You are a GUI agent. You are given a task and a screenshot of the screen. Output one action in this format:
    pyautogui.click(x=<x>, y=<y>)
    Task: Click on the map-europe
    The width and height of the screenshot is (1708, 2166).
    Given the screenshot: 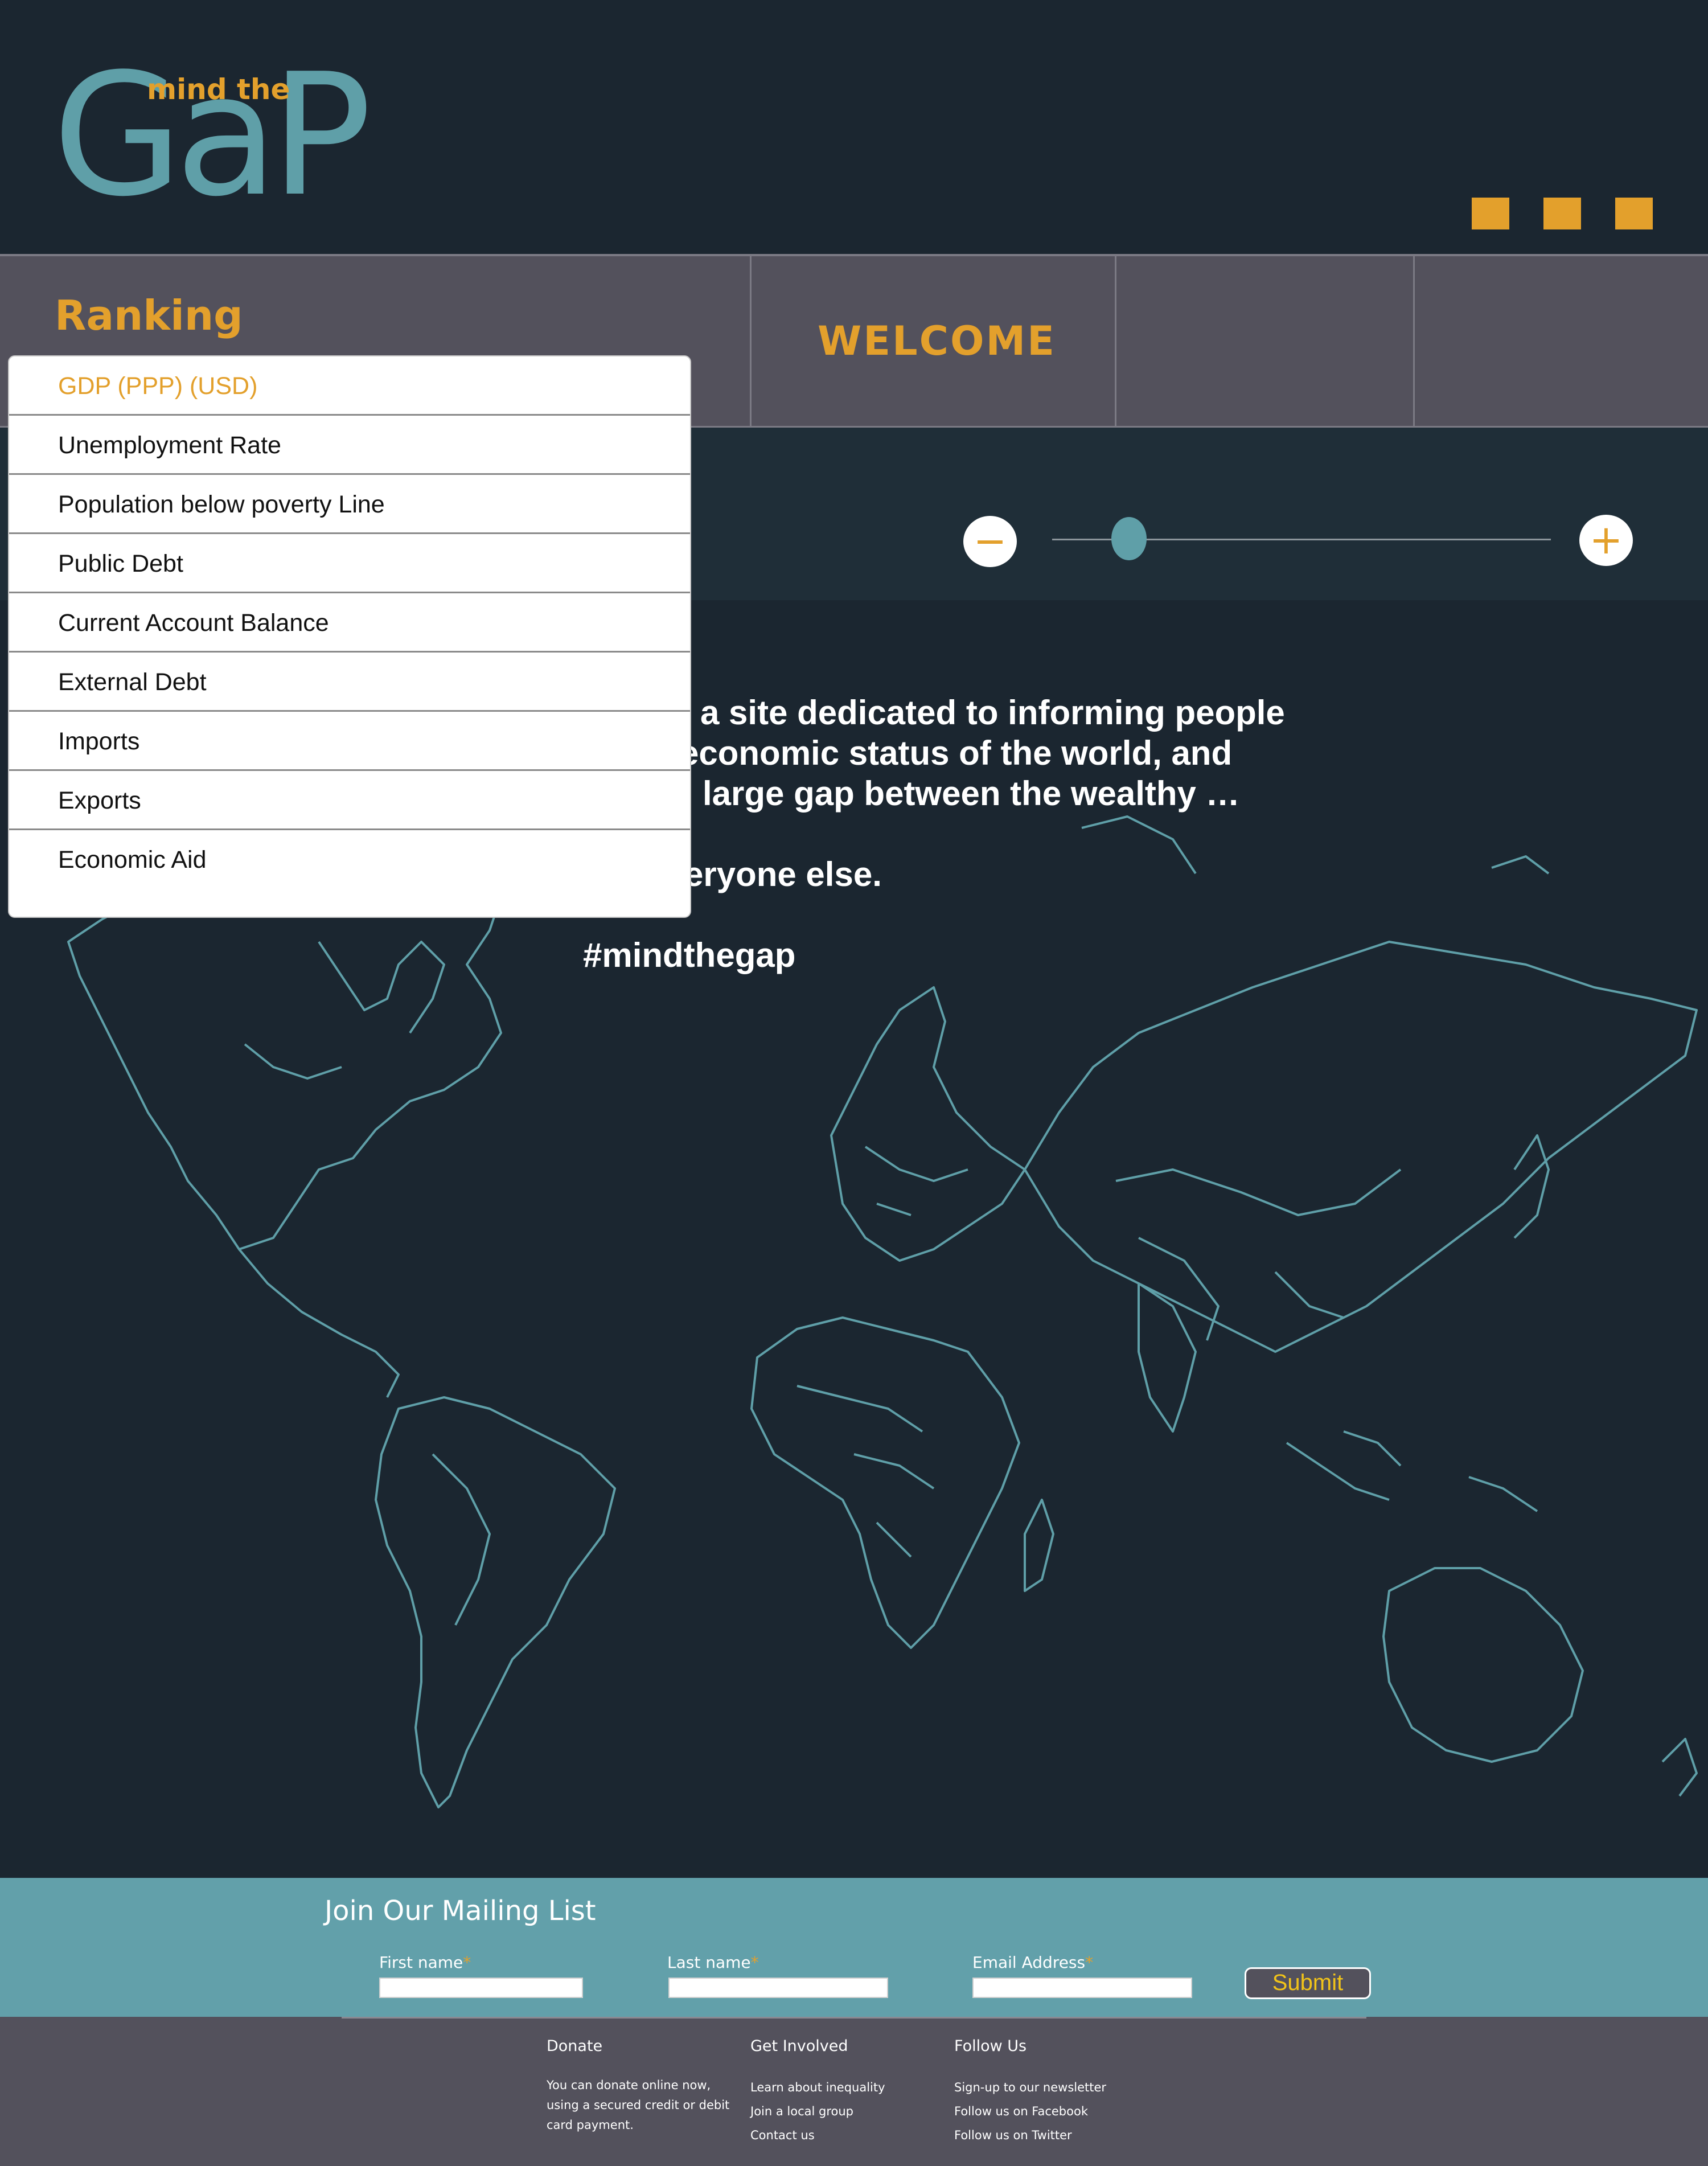 What is the action you would take?
    pyautogui.click(x=928, y=1124)
    